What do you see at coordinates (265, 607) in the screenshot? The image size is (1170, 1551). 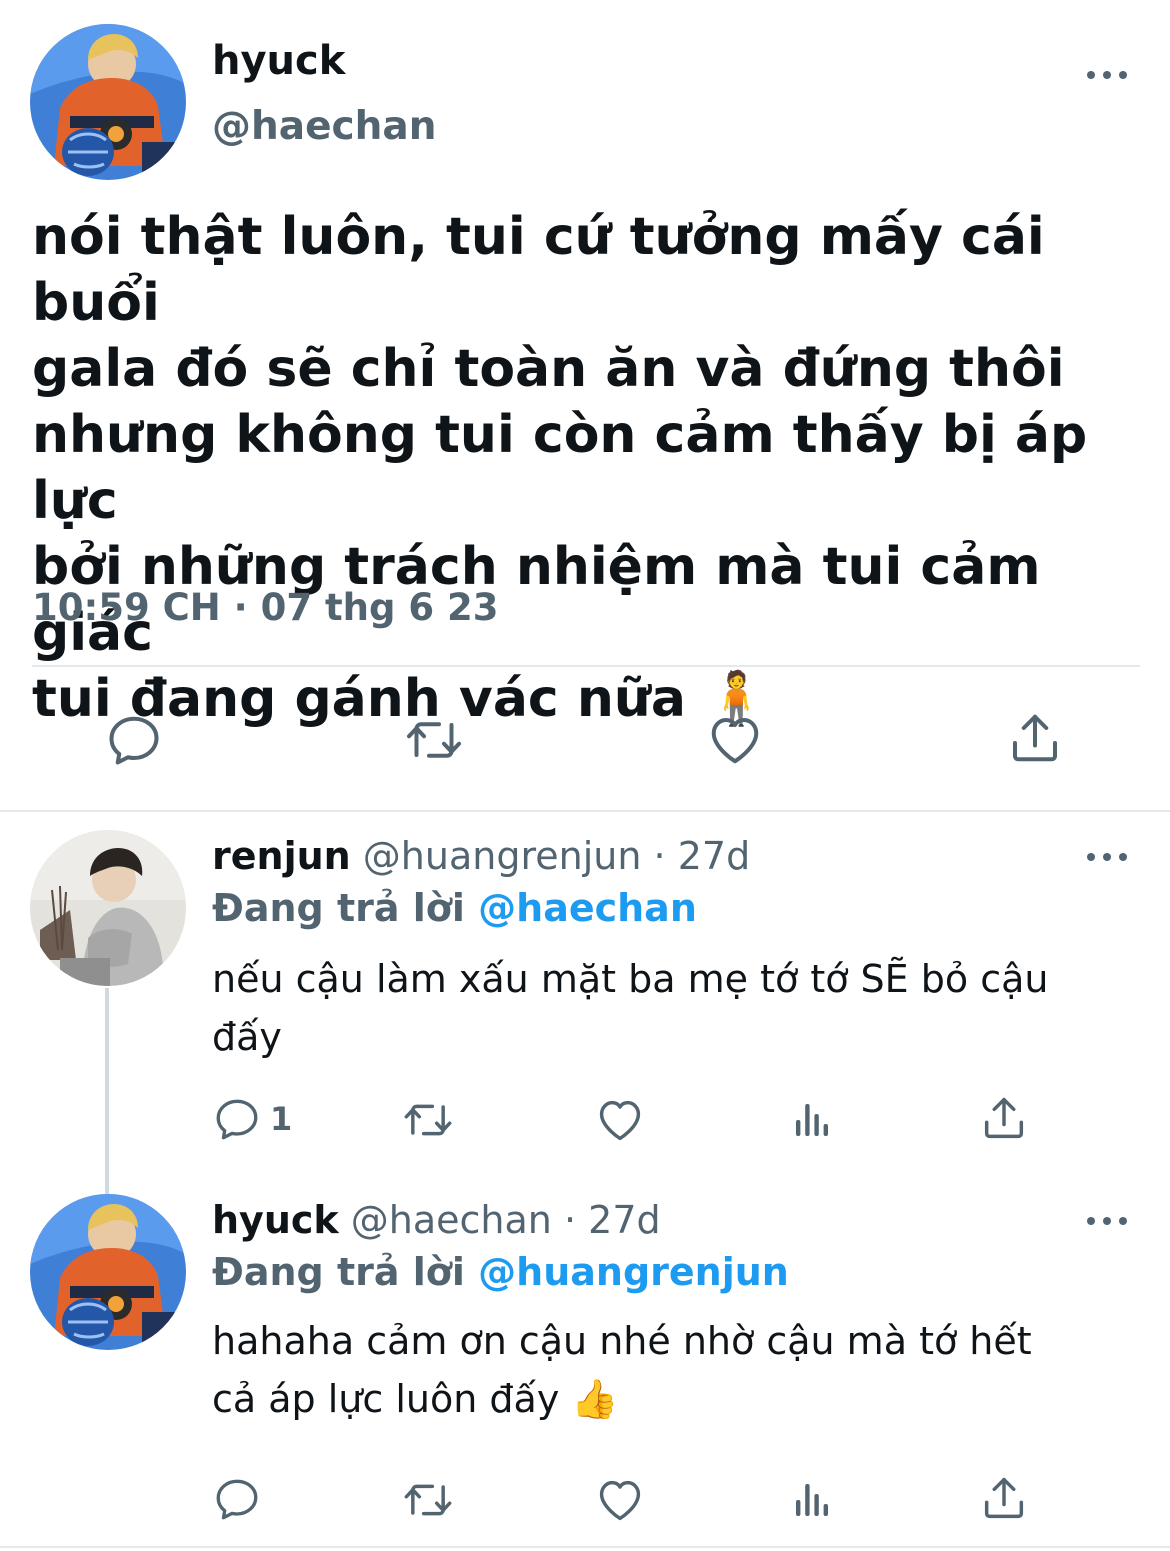 I see `tweet-timestamp: 10:59 CH · 07 thg 6 23` at bounding box center [265, 607].